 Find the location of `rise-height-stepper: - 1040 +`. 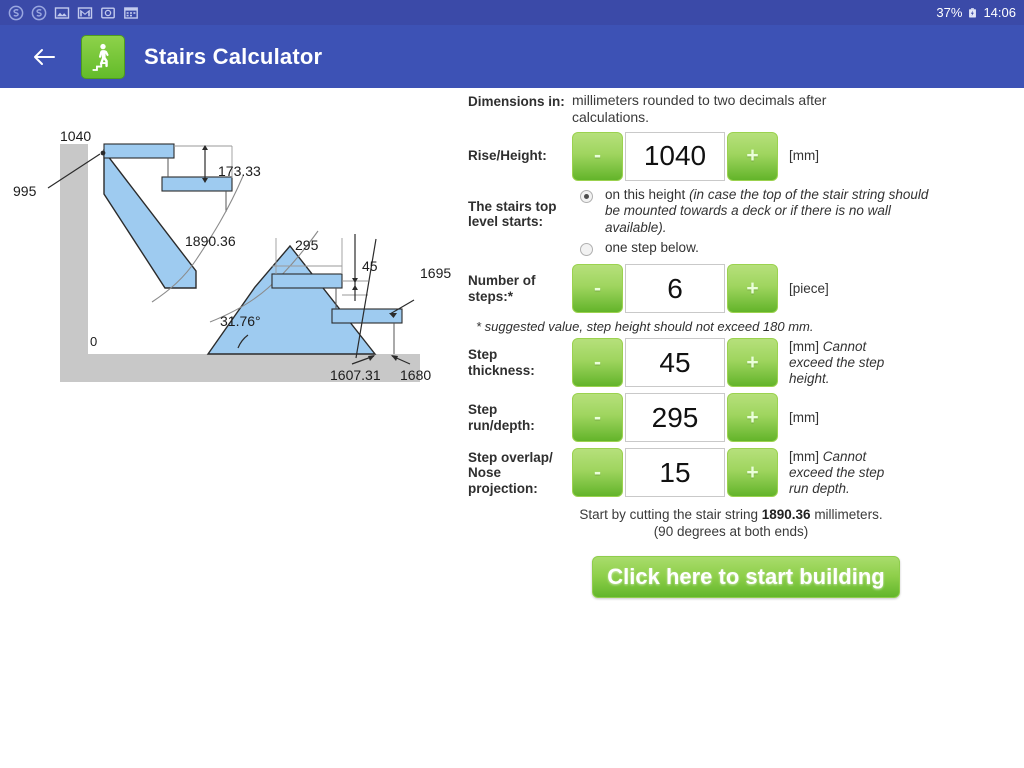

rise-height-stepper: - 1040 + is located at coordinates (675, 156).